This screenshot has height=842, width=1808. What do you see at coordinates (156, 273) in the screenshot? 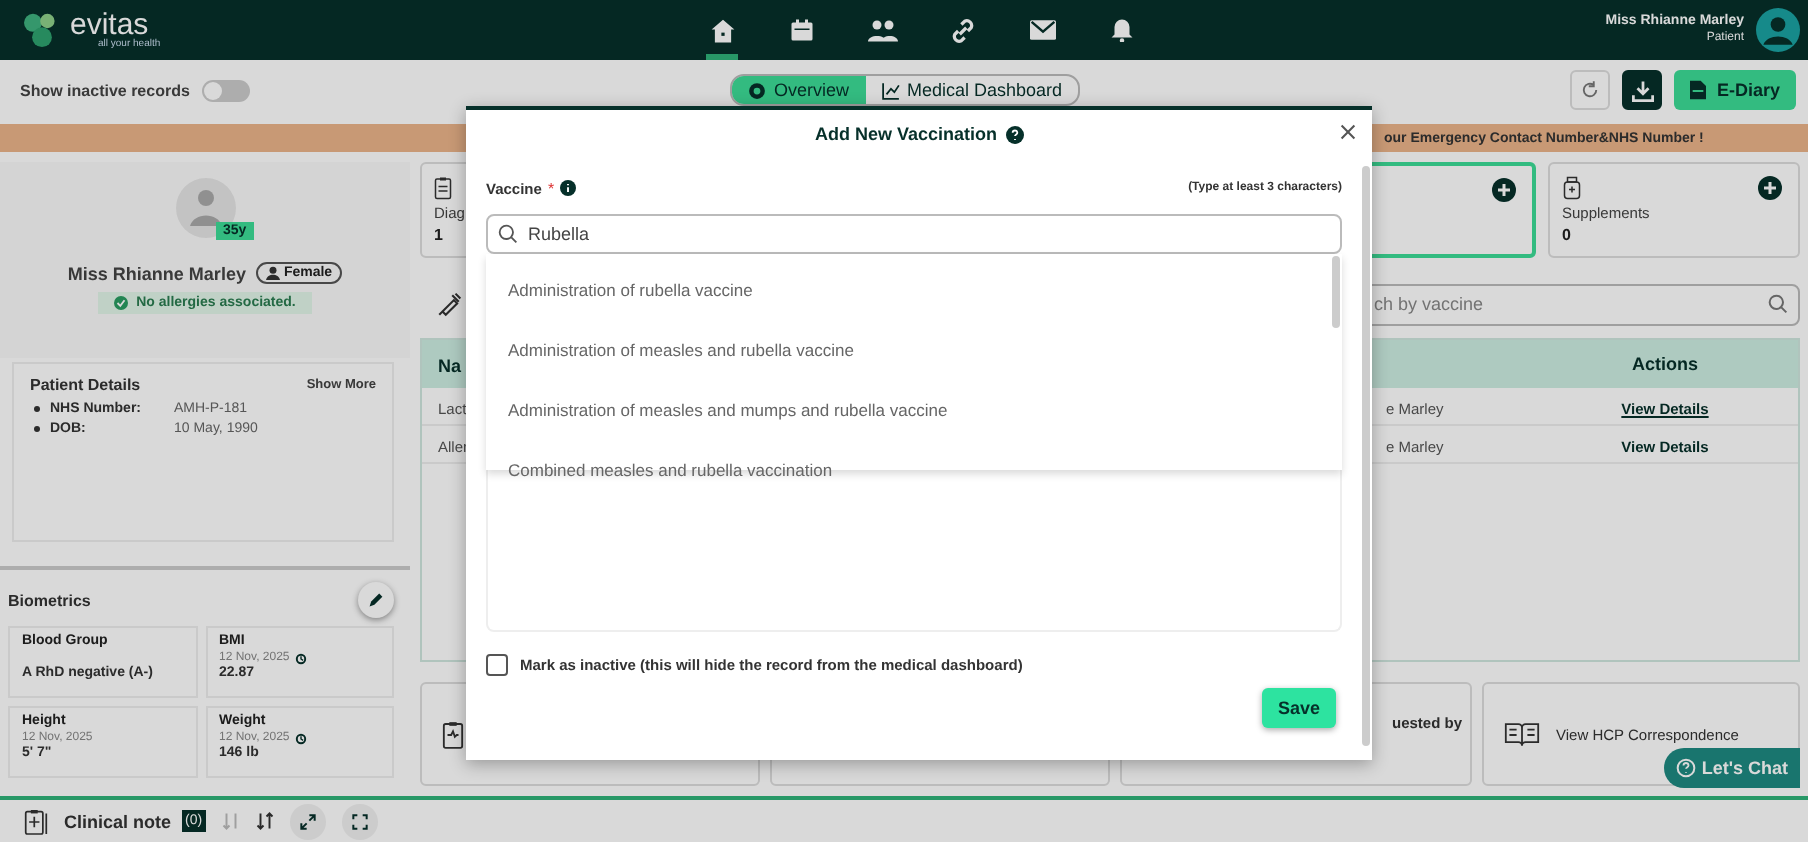
I see `patient-name: Miss Rhianne Marley` at bounding box center [156, 273].